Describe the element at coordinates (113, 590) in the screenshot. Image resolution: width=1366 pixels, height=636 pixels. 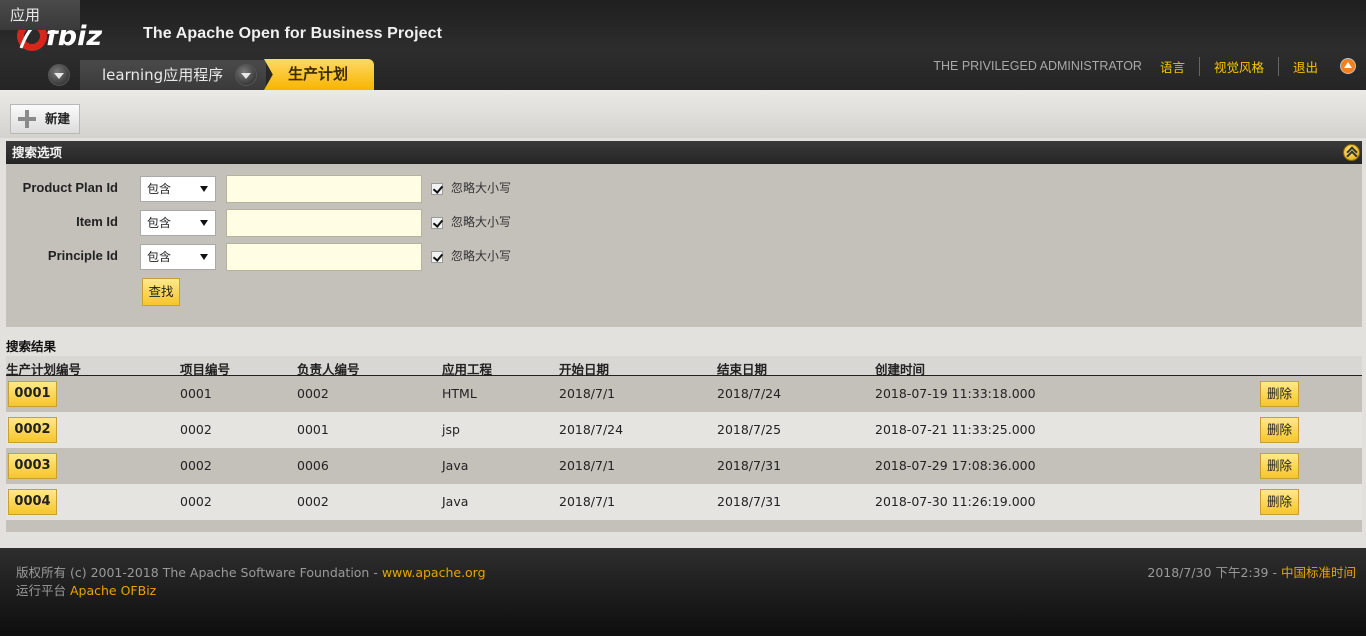
I see `ofbiz-link: Apache OFBiz` at that location.